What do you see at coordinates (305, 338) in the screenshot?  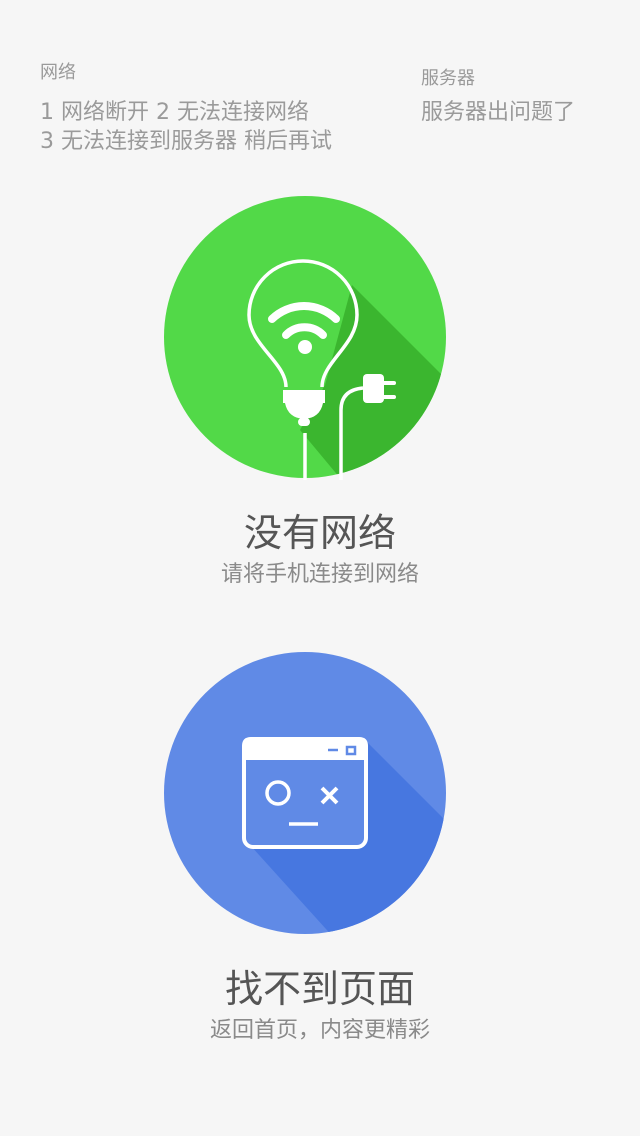 I see `no-network-icon` at bounding box center [305, 338].